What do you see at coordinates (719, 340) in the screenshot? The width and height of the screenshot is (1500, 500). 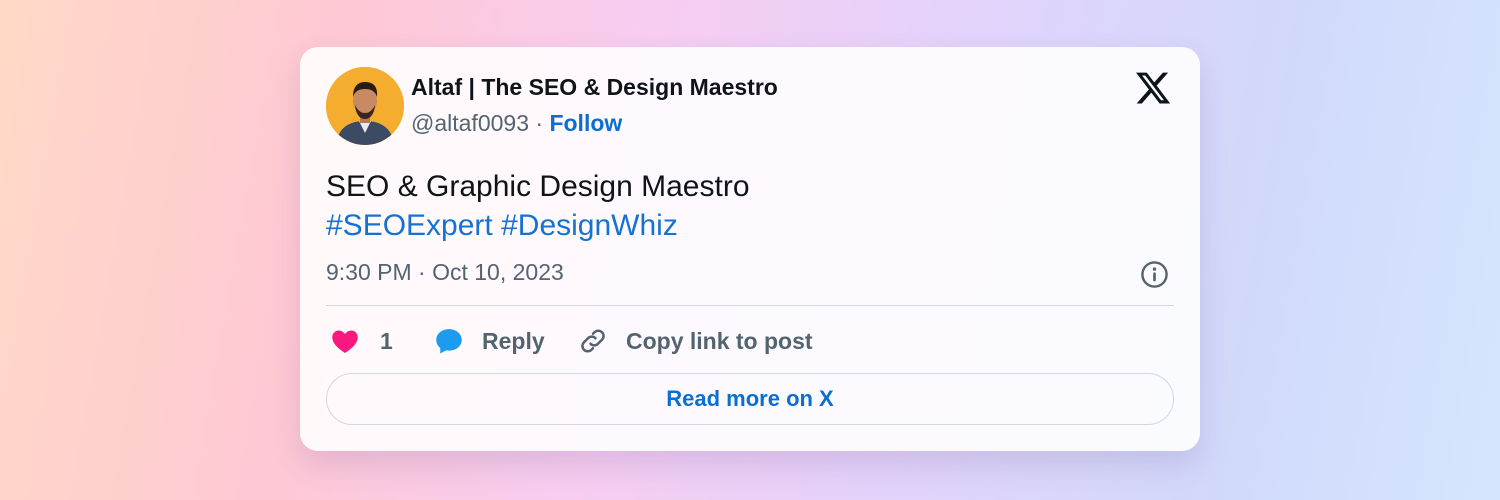 I see `copy-link-label: Copy link to post` at bounding box center [719, 340].